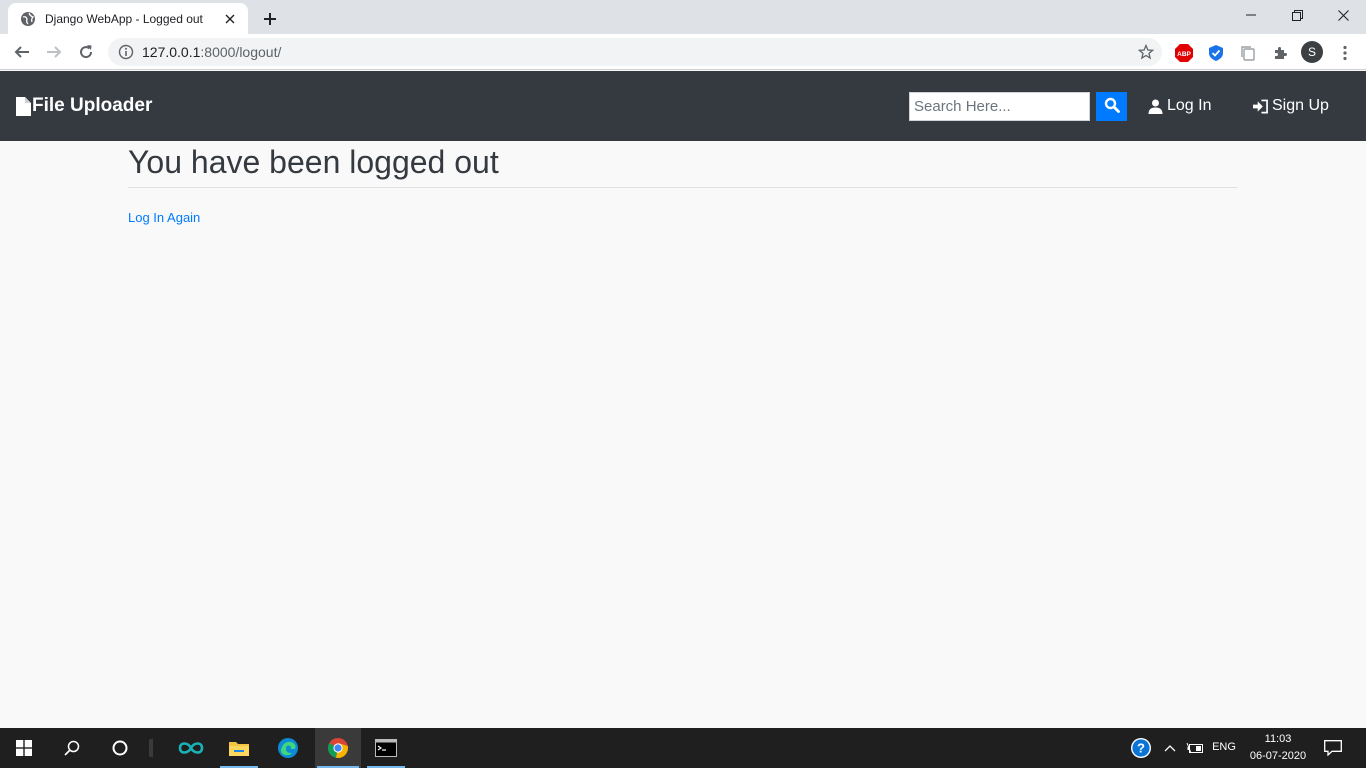 The height and width of the screenshot is (768, 1366). I want to click on browser-tab-strip: Django WebApp - Logged out, so click(683, 17).